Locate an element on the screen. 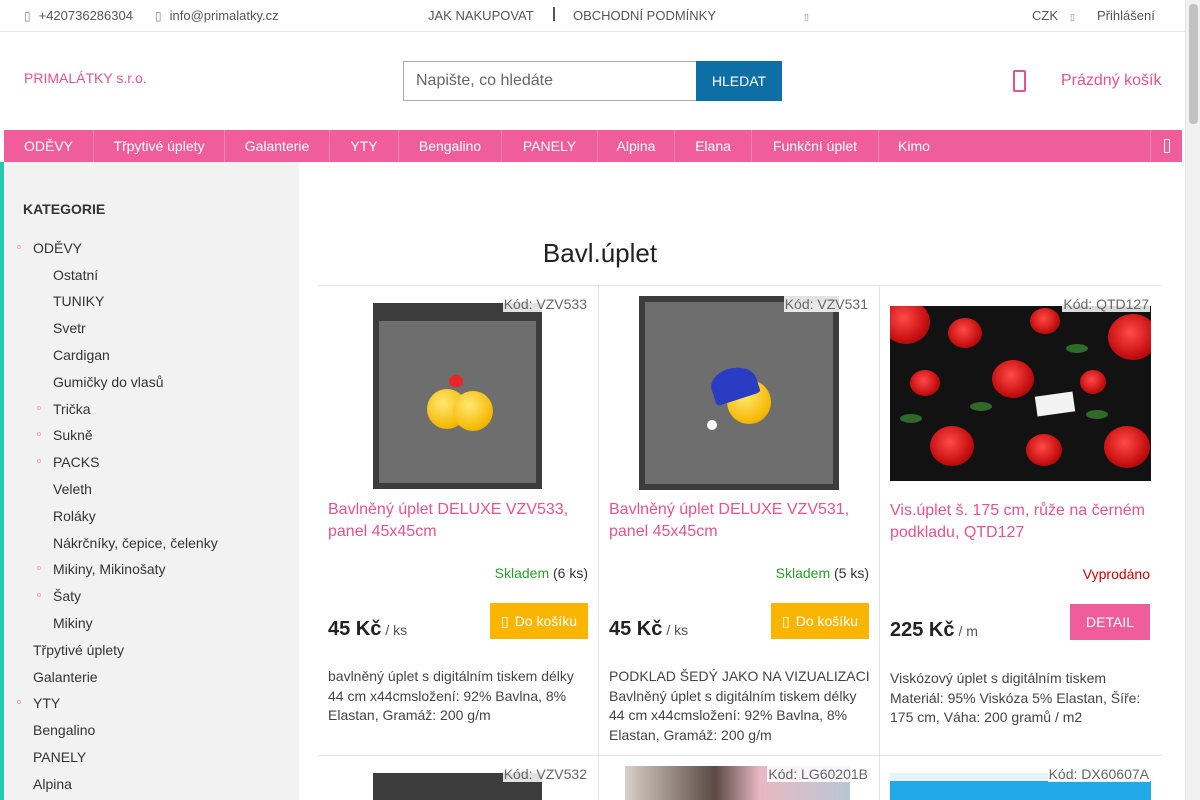 This screenshot has height=800, width=1200. nav-item-trpytive-uplety: Třpytivé úplety is located at coordinates (159, 146).